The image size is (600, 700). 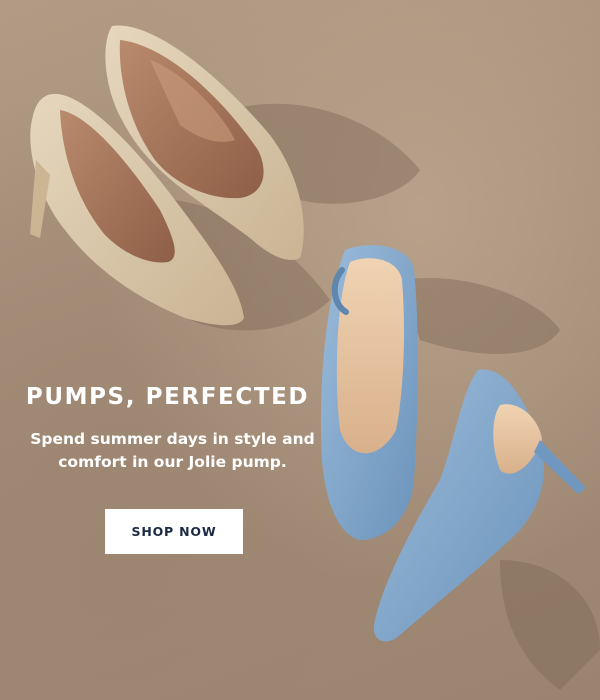 What do you see at coordinates (167, 397) in the screenshot?
I see `page-title: PUMPS, PERFECTED` at bounding box center [167, 397].